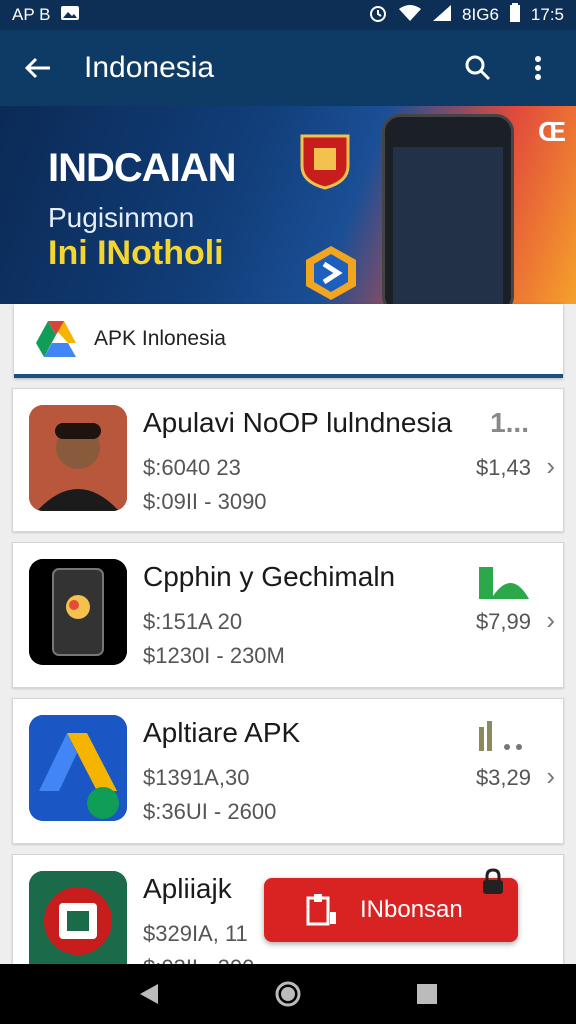 This screenshot has height=1024, width=576. What do you see at coordinates (515, 15) in the screenshot?
I see `battery-icon` at bounding box center [515, 15].